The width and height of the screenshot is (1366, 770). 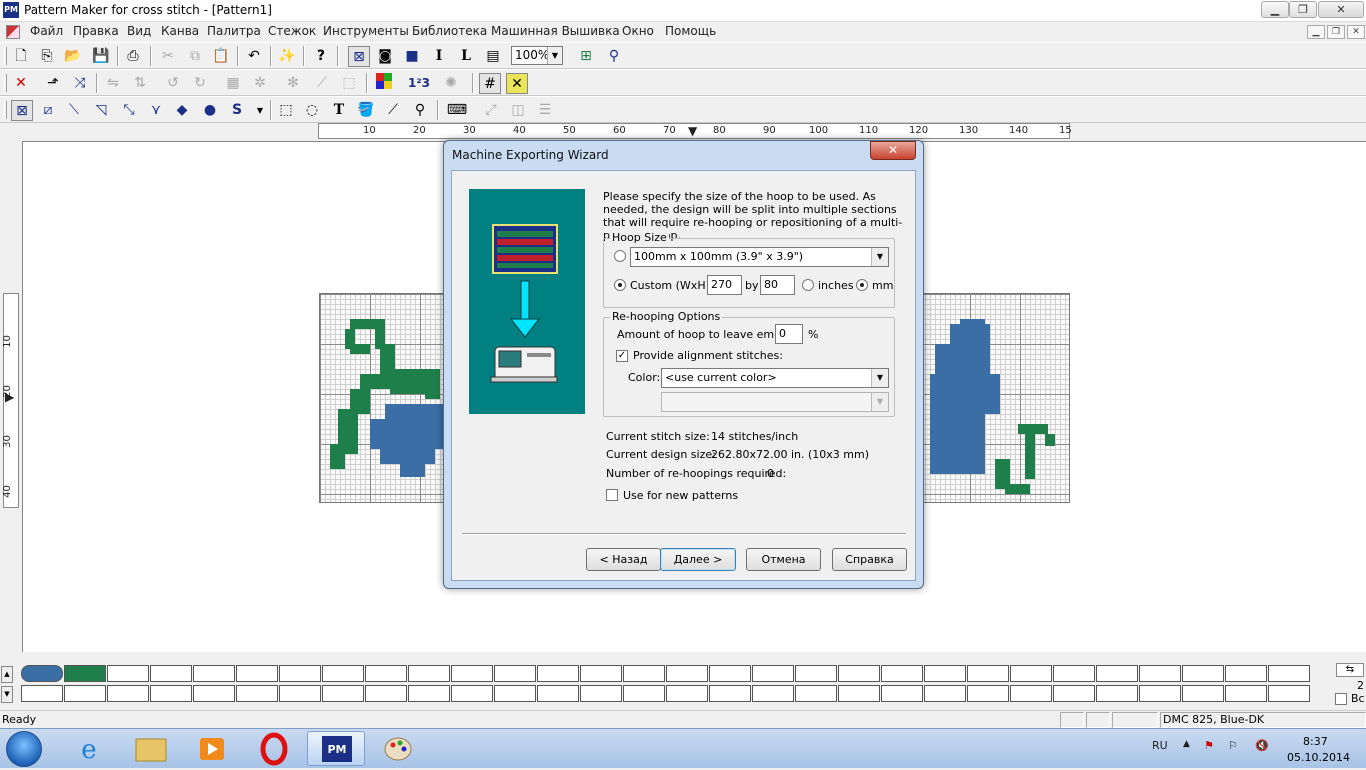 What do you see at coordinates (233, 83) in the screenshot?
I see `select-pattern-icon: ▦` at bounding box center [233, 83].